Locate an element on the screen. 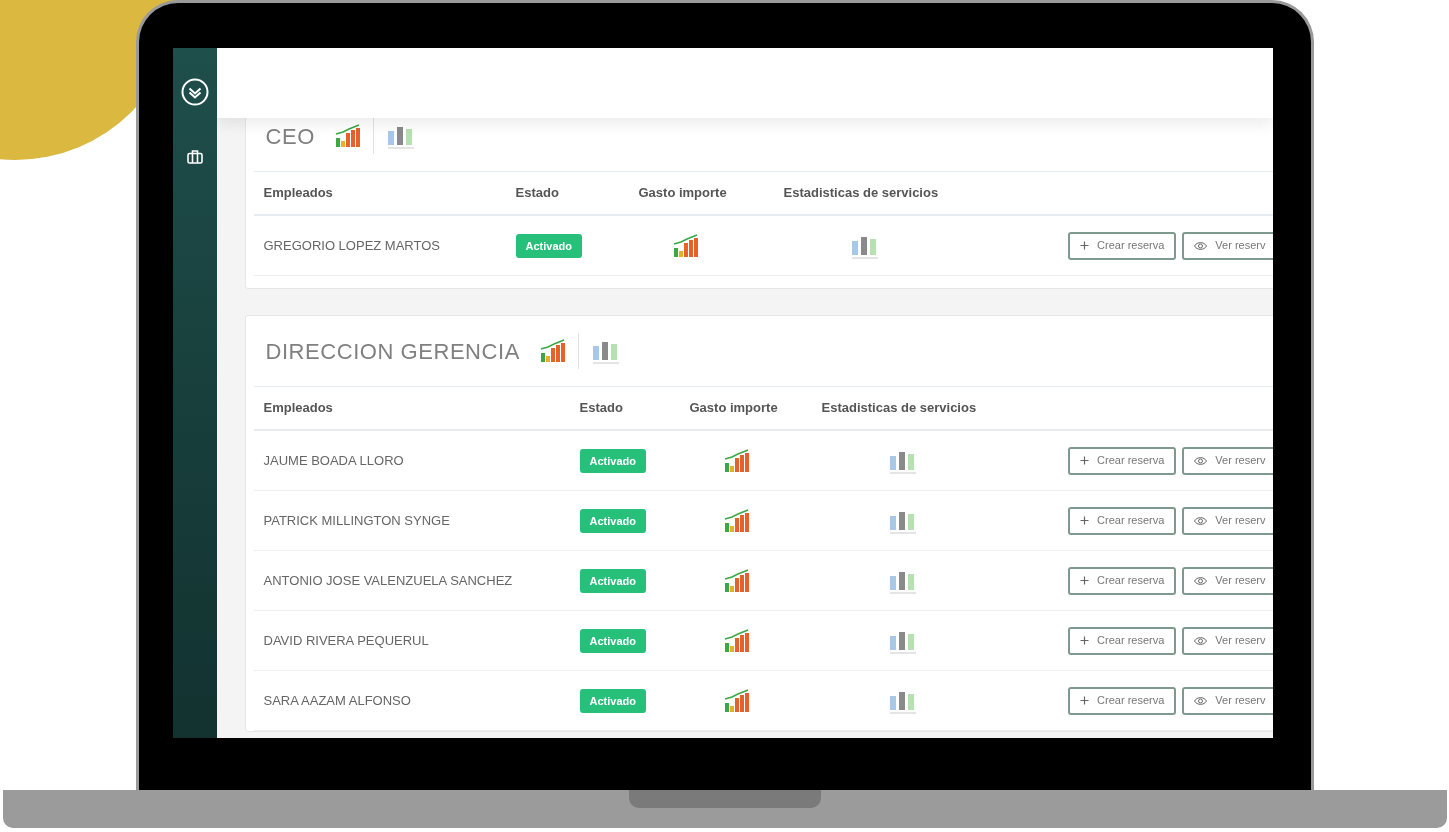  employee-name: ANTONIO JOSE VALENZUELA SANCHEZ is located at coordinates (388, 580).